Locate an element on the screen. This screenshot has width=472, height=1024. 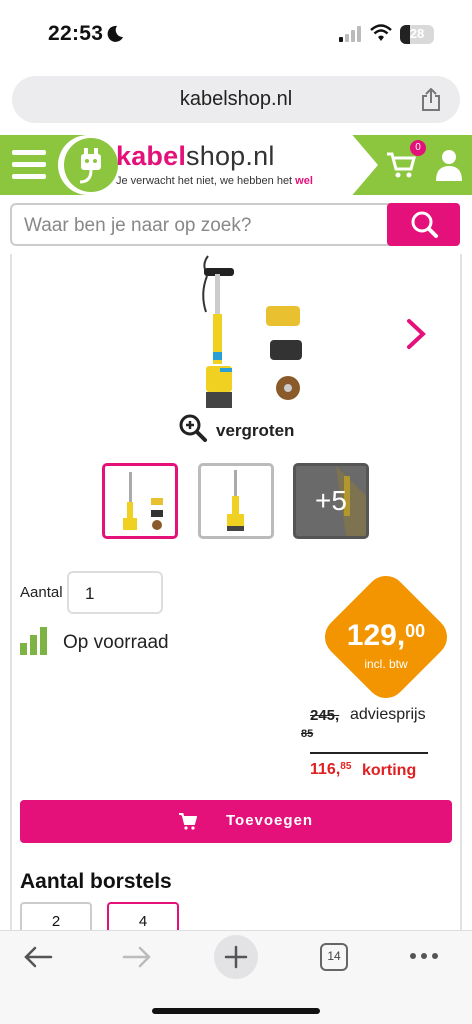
tagline: Je verwacht het niet, we hebben het wel is located at coordinates (214, 181).